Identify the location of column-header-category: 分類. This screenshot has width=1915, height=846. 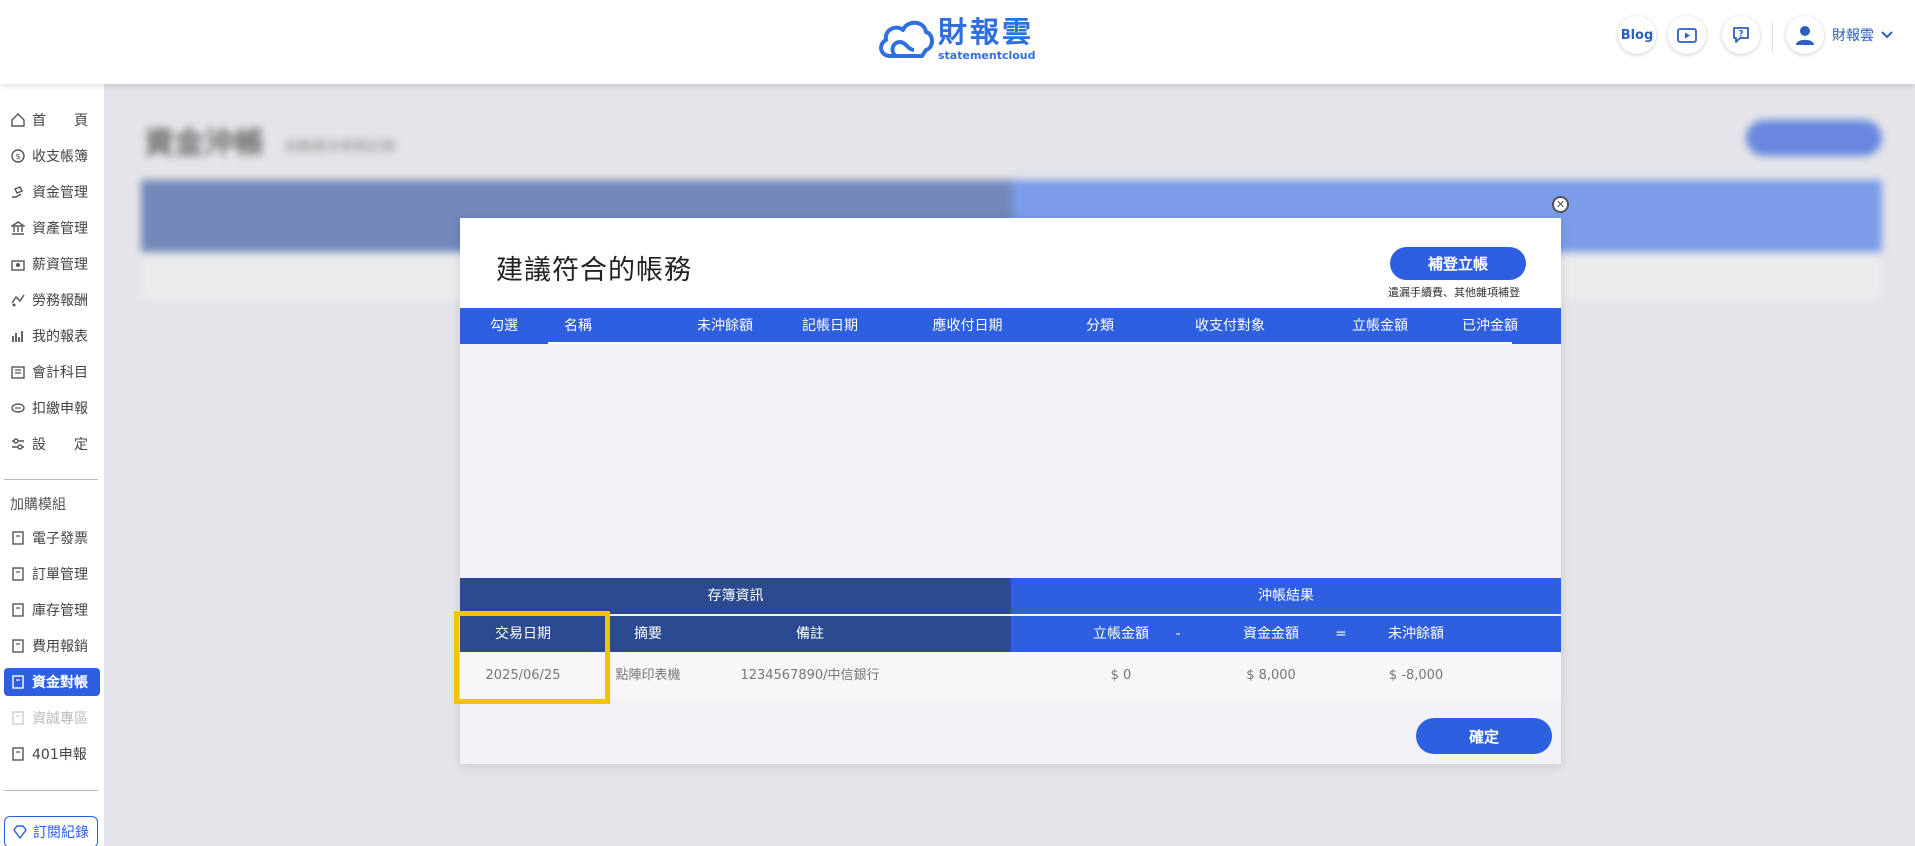
(1100, 326).